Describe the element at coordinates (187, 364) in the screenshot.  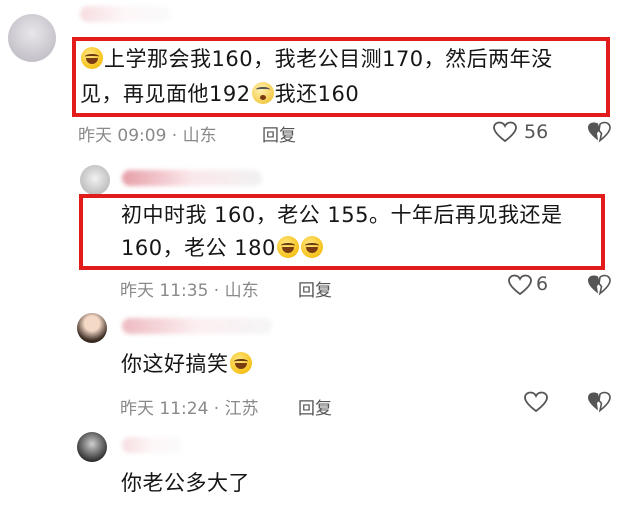
I see `comment-text: 你这好搞笑` at that location.